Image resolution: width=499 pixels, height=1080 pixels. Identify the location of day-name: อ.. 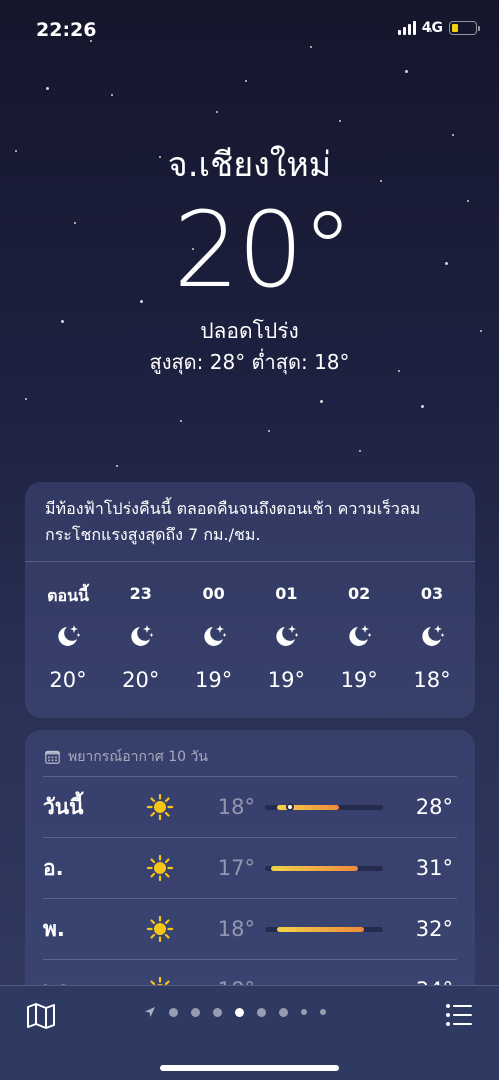
(53, 867).